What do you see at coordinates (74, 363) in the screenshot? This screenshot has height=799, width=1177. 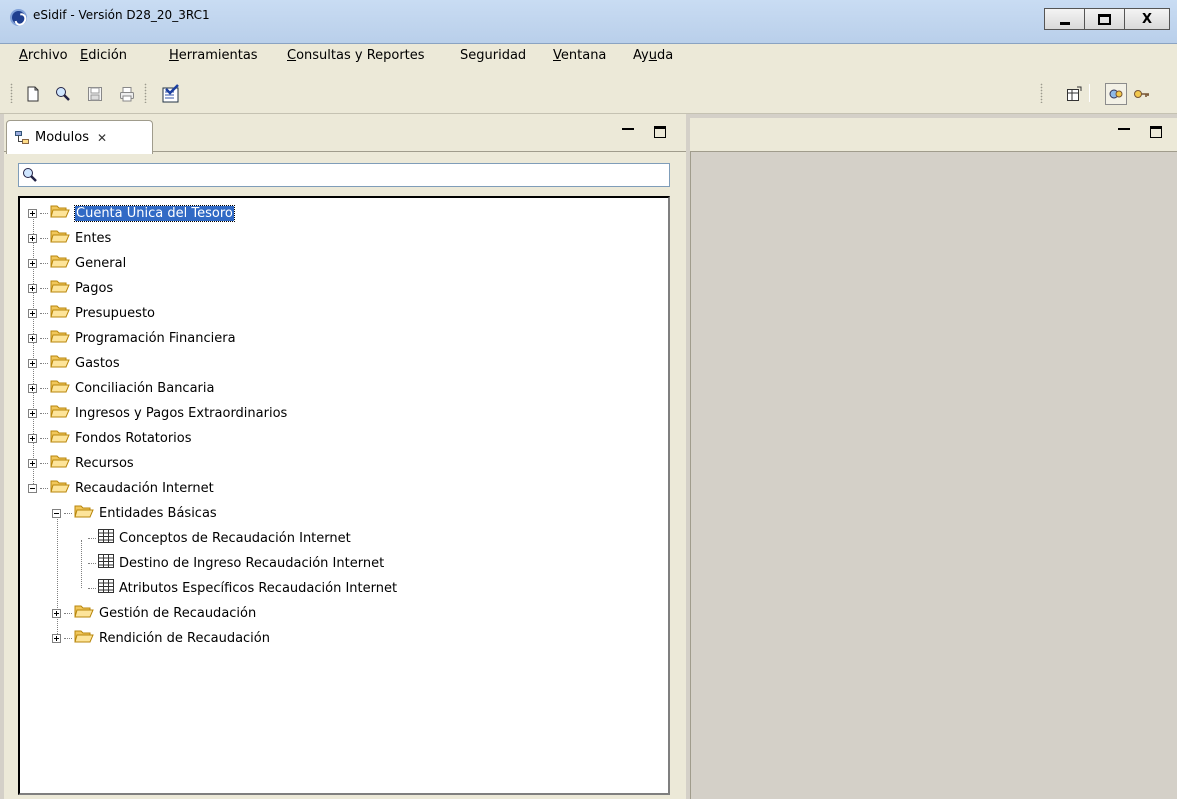 I see `tree-folder-item: Gastos` at bounding box center [74, 363].